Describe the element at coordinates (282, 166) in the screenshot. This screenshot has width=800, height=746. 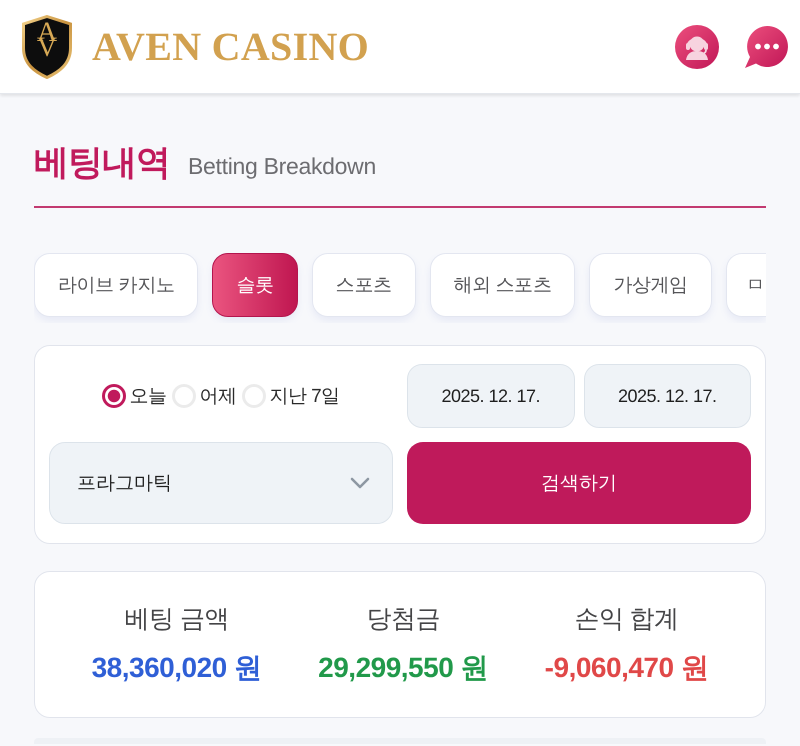
I see `page-subtitle: Betting Breakdown` at that location.